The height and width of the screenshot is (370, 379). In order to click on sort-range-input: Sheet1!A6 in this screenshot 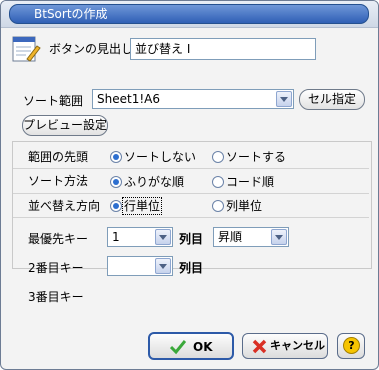, I will do `click(193, 99)`.